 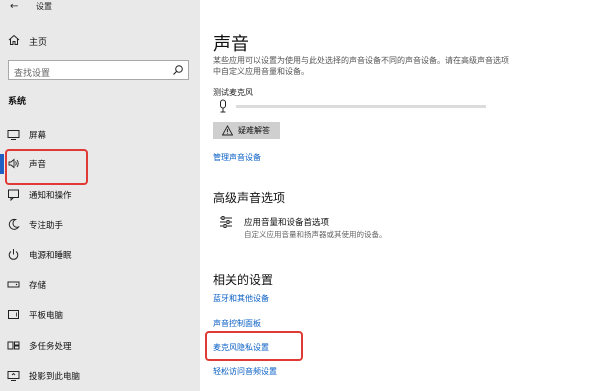 What do you see at coordinates (178, 70) in the screenshot?
I see `search-icon` at bounding box center [178, 70].